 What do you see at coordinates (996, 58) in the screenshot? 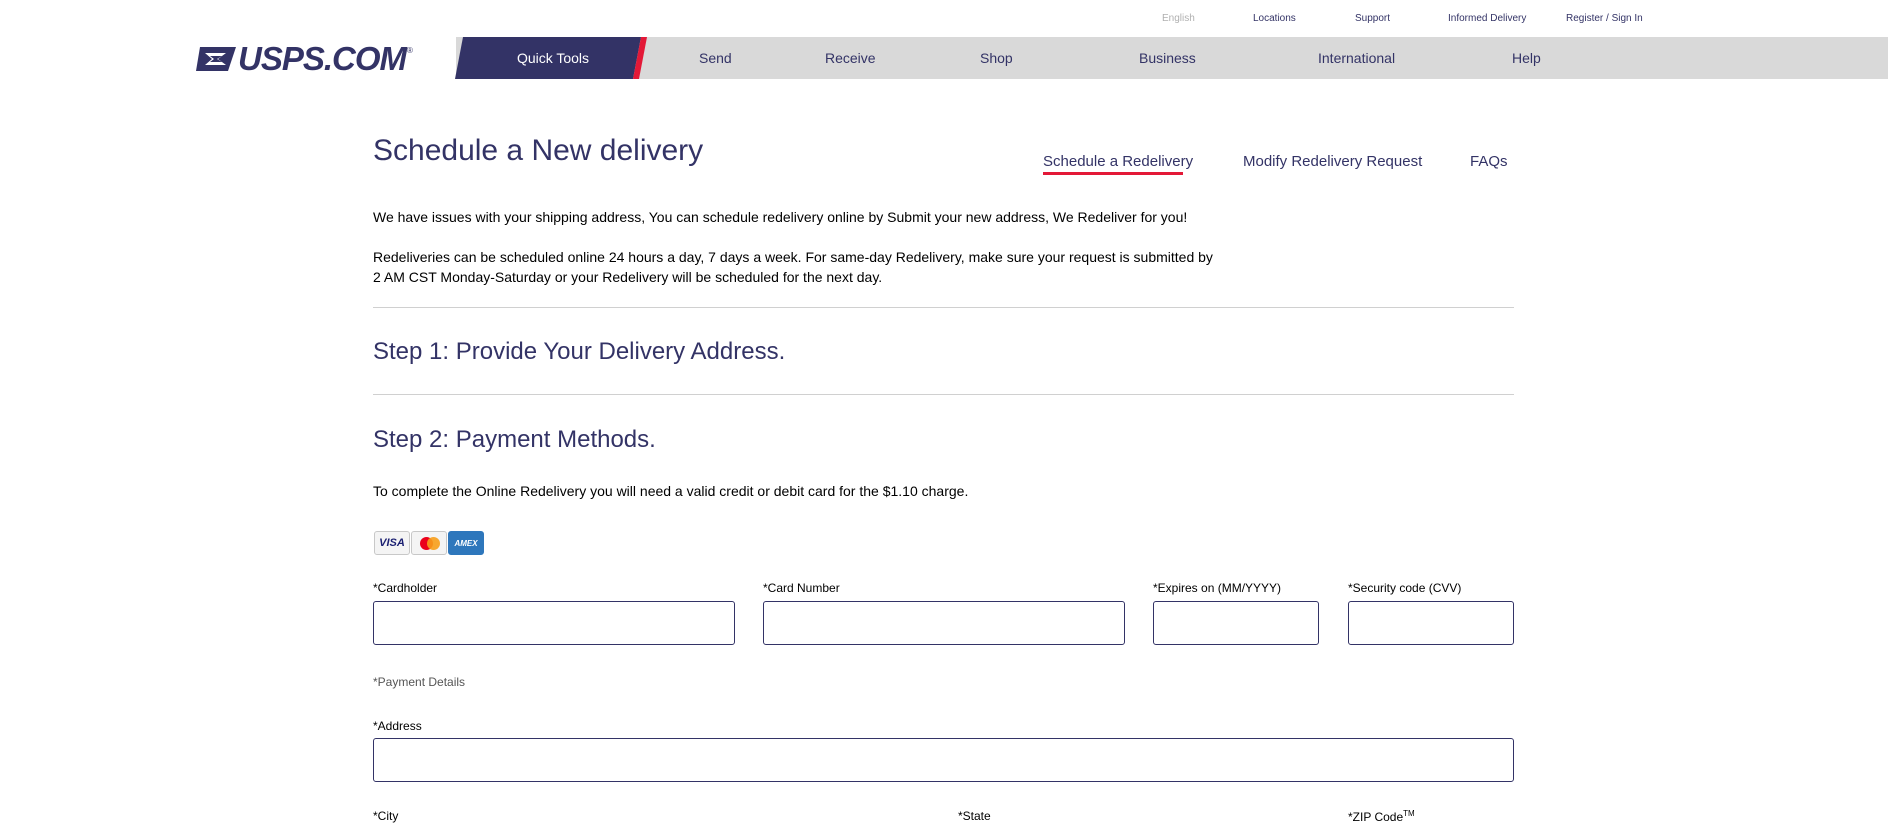
I see `nav-shop: Shop` at bounding box center [996, 58].